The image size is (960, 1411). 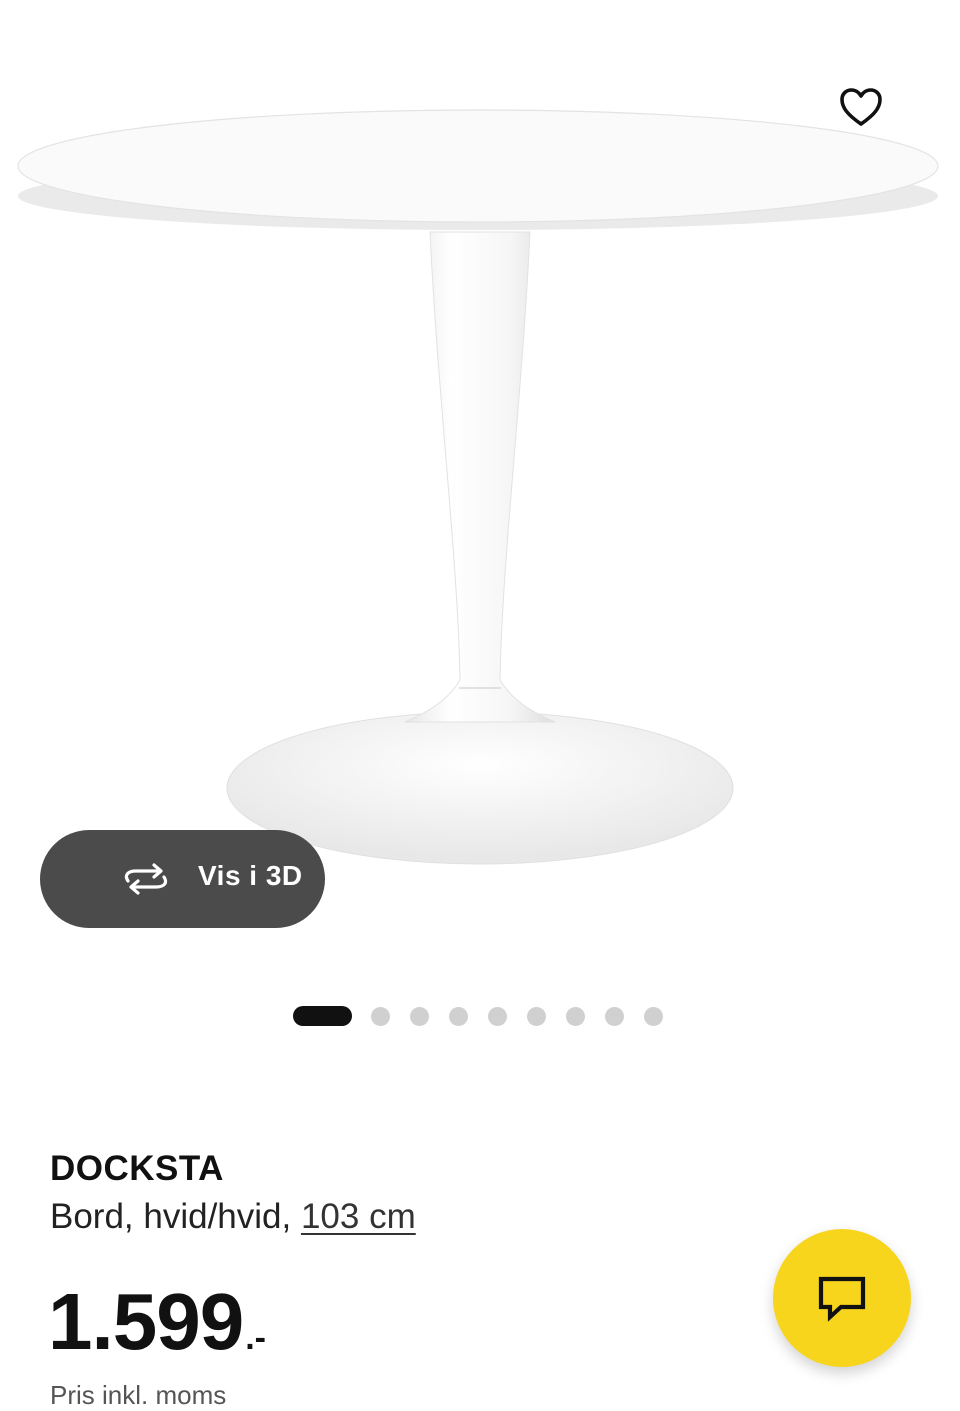 I want to click on heart-icon, so click(x=861, y=107).